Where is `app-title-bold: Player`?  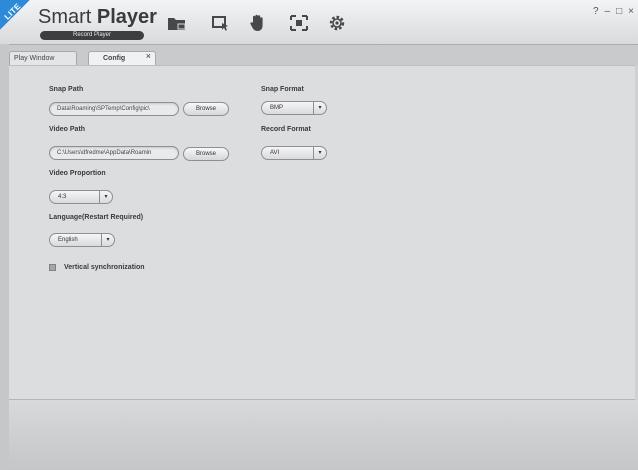 app-title-bold: Player is located at coordinates (126, 17).